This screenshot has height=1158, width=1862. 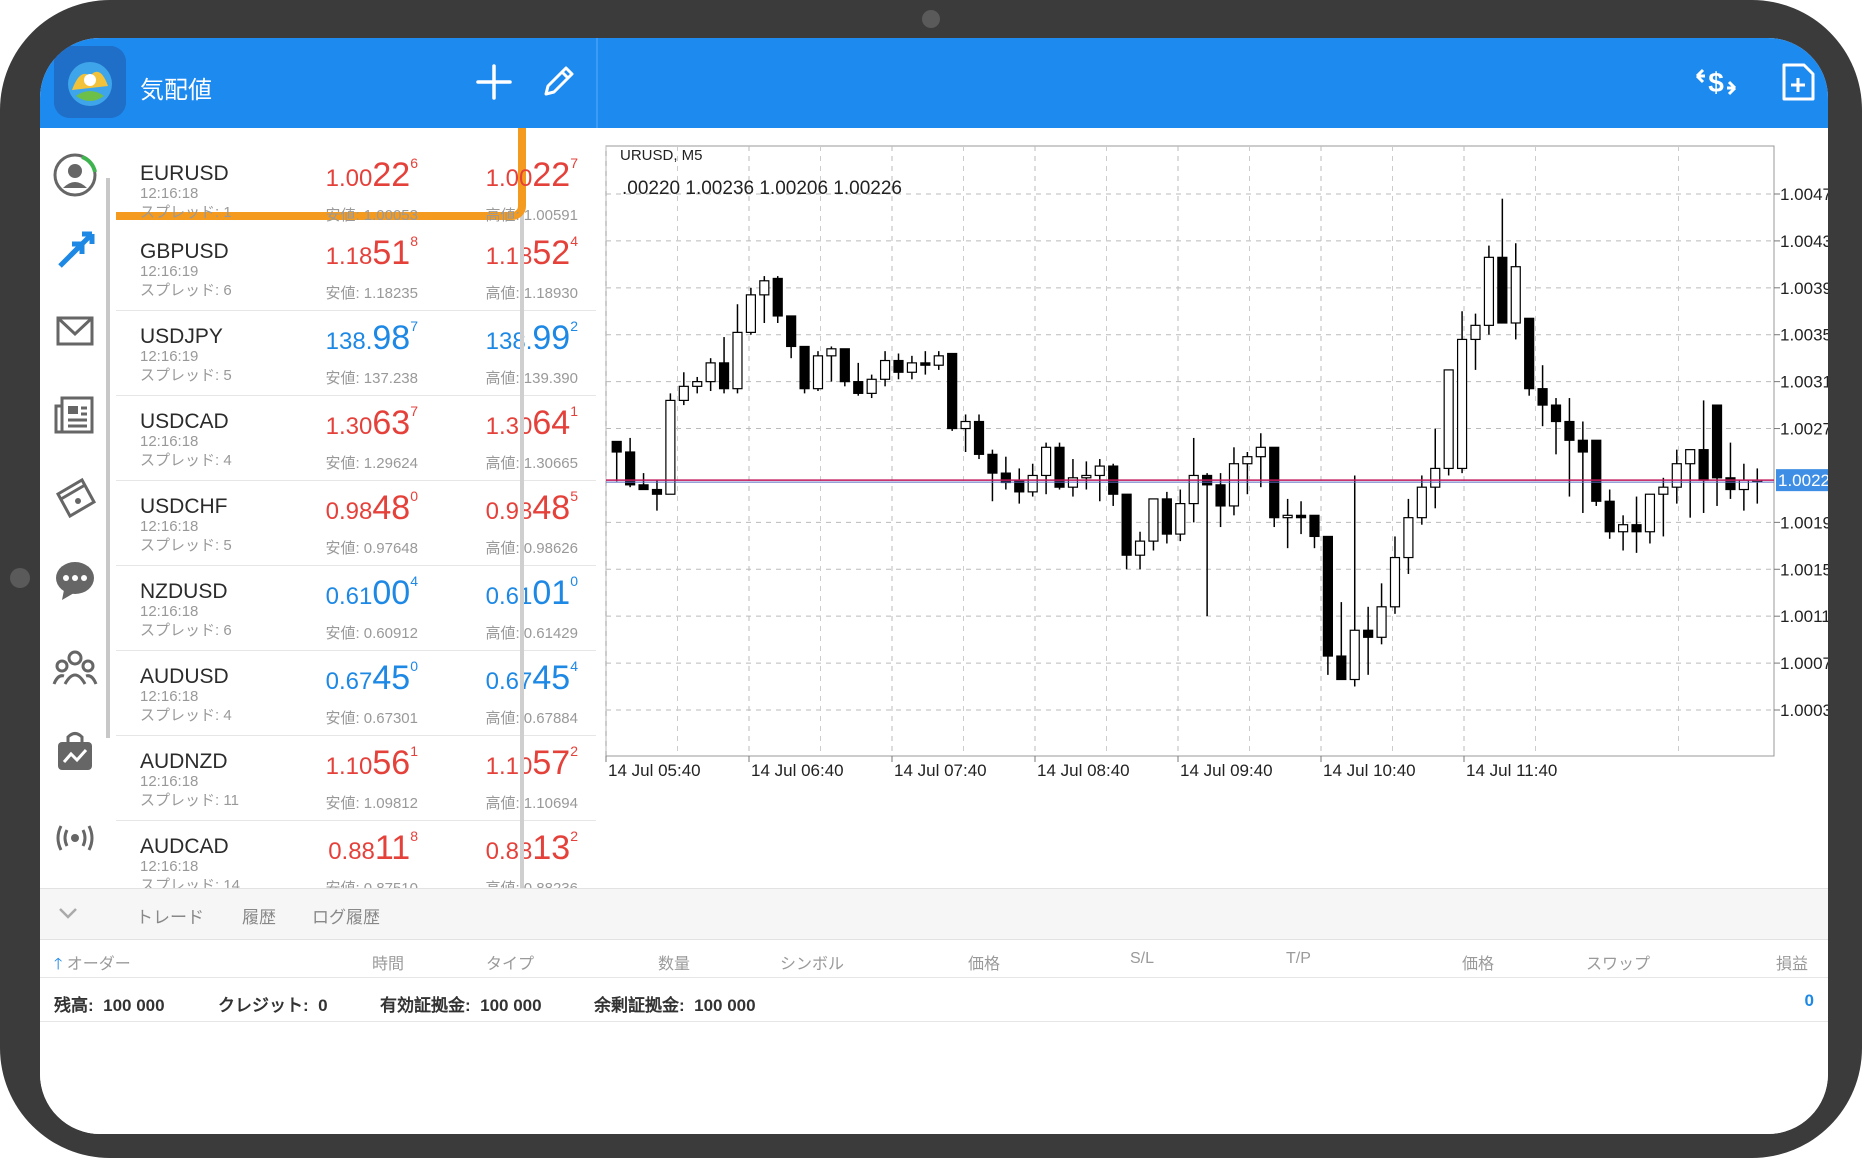 What do you see at coordinates (372, 252) in the screenshot?
I see `bid-price: 1.18518` at bounding box center [372, 252].